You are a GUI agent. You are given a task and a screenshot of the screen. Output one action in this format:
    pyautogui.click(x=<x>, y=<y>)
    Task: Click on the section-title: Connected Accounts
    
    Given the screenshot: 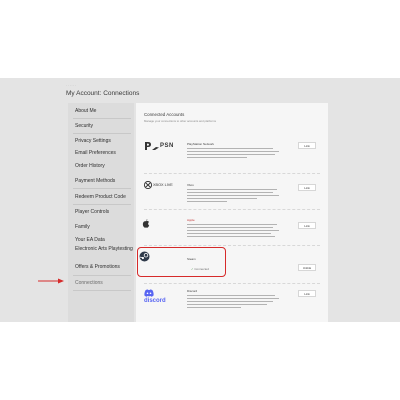 What is the action you would take?
    pyautogui.click(x=164, y=114)
    